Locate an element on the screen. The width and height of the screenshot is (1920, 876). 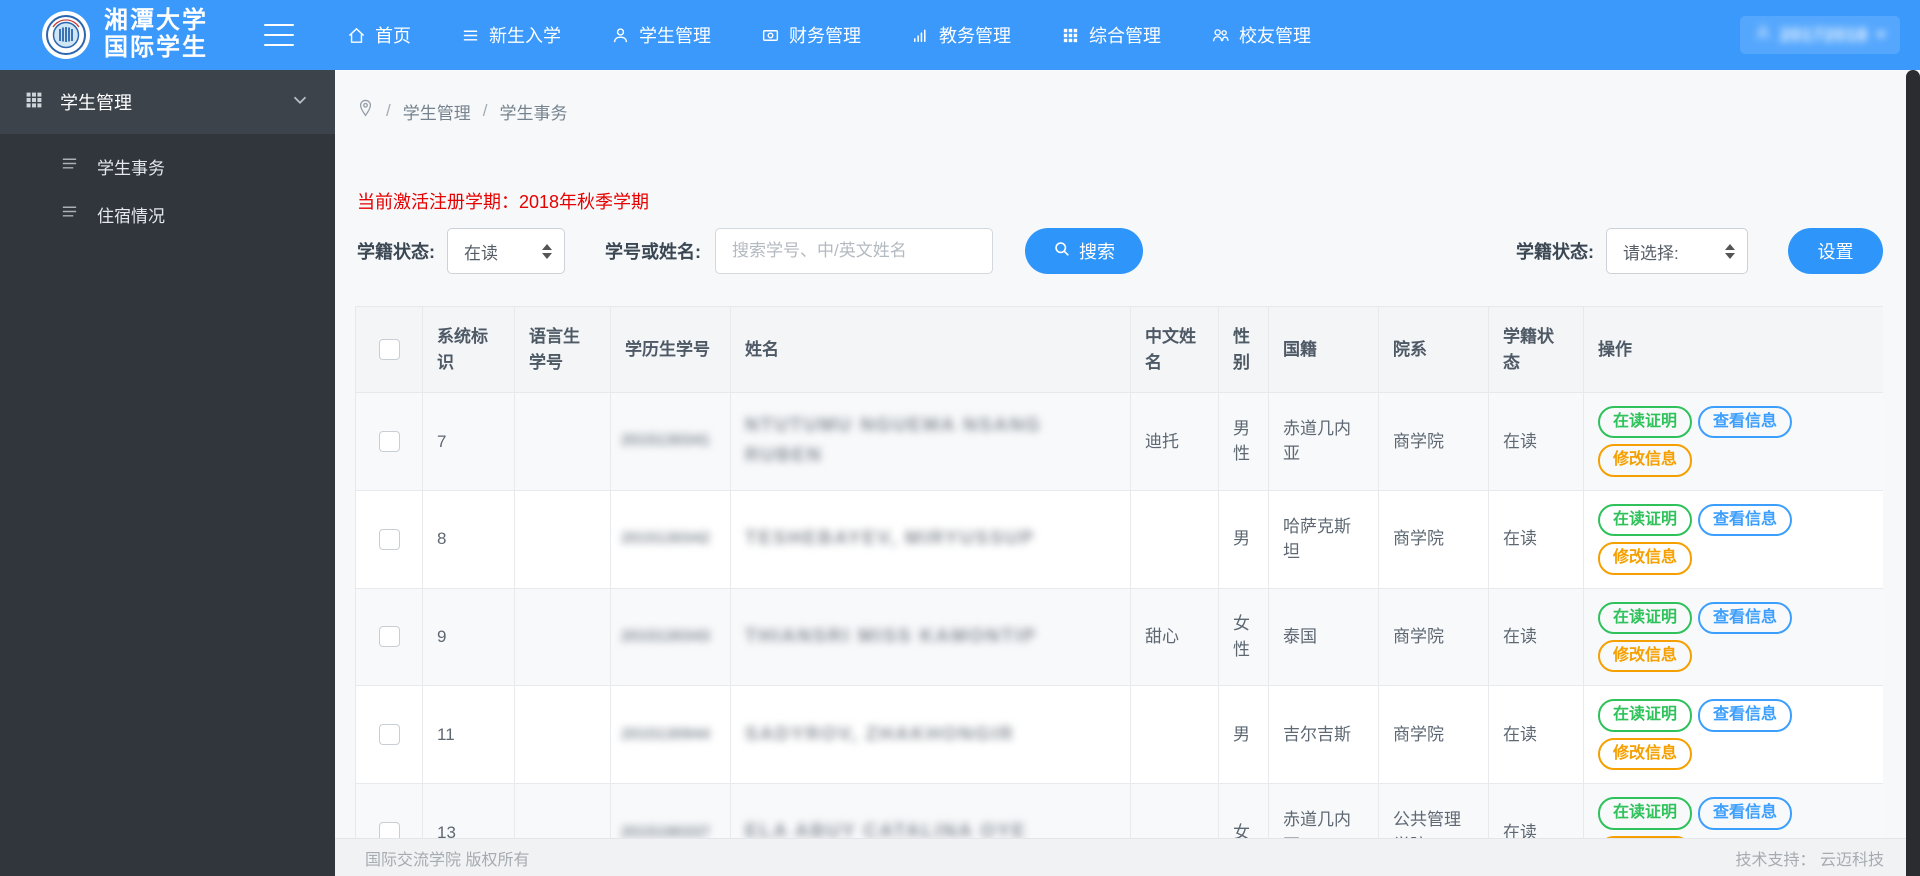
nav-label: 校友管理 is located at coordinates (1275, 36).